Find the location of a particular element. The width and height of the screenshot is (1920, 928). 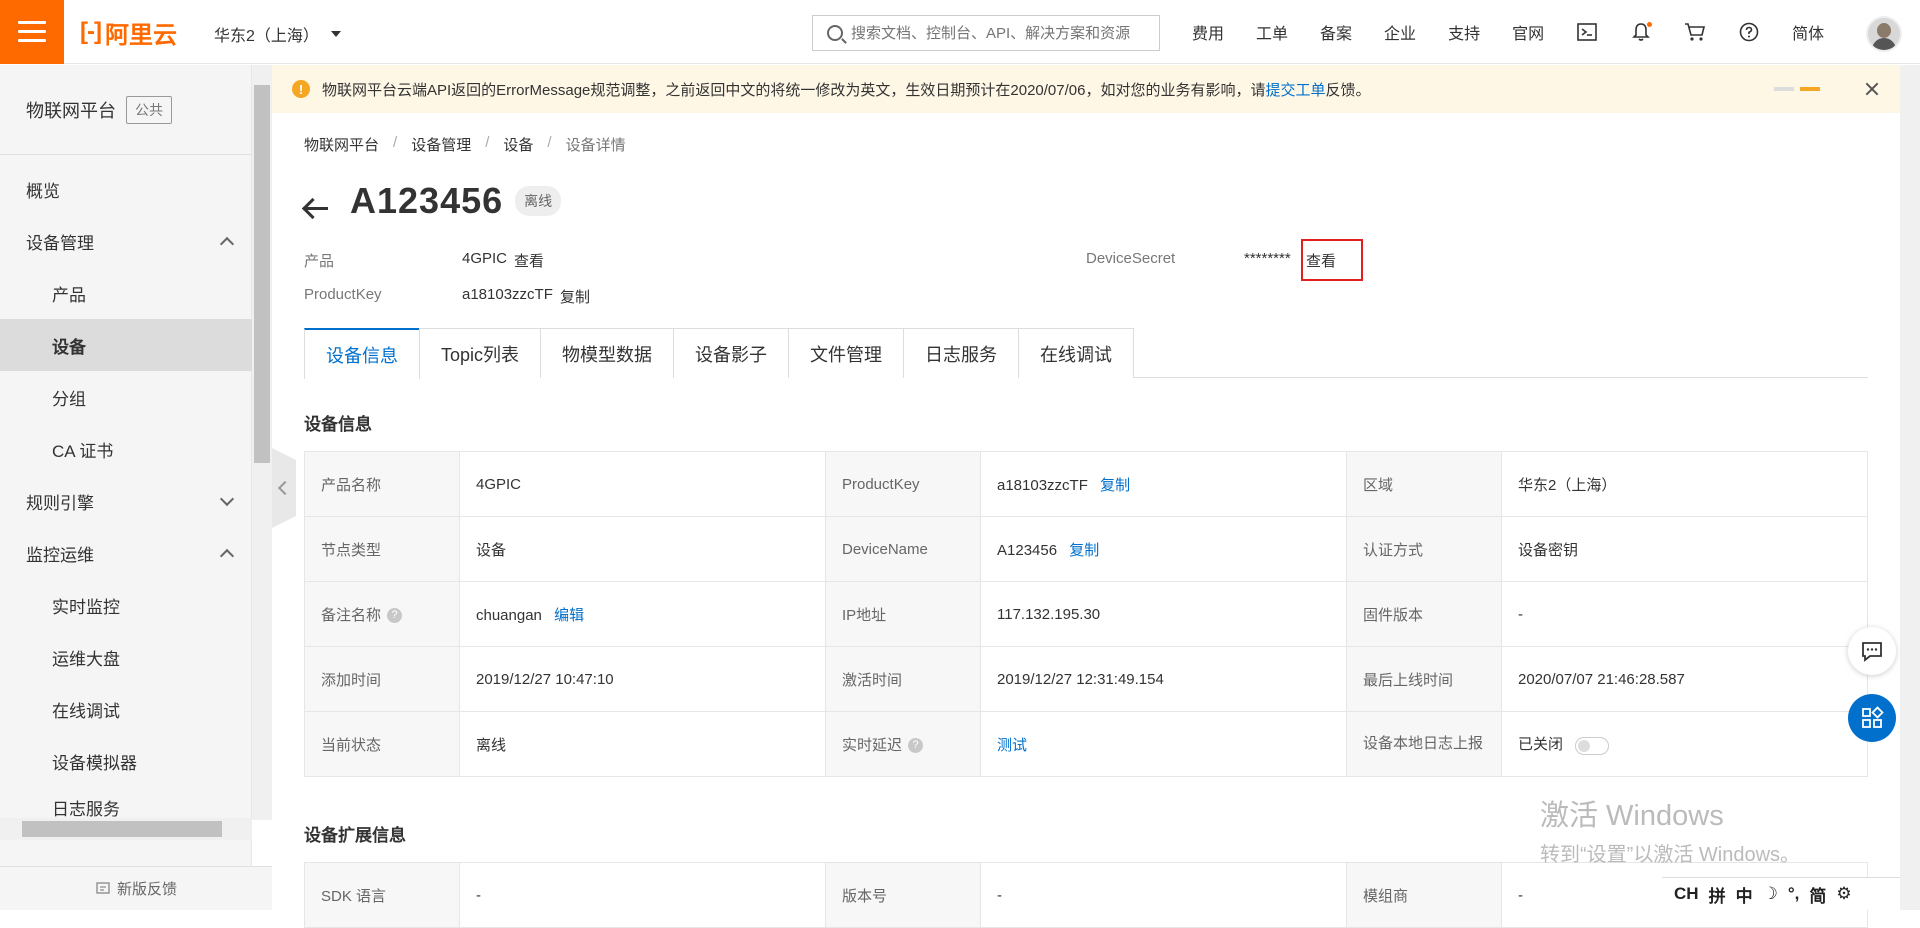

main-vertical-scrollbar is located at coordinates (1910, 487).